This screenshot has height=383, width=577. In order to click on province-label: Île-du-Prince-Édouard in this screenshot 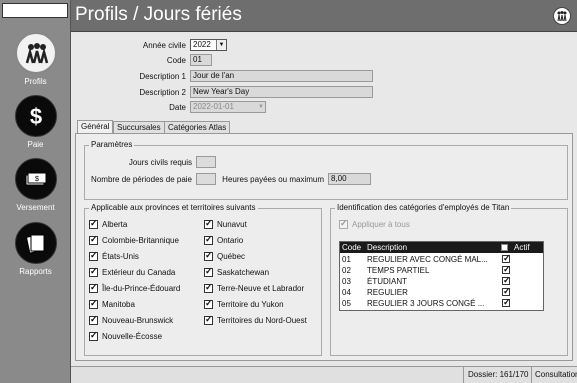, I will do `click(141, 288)`.